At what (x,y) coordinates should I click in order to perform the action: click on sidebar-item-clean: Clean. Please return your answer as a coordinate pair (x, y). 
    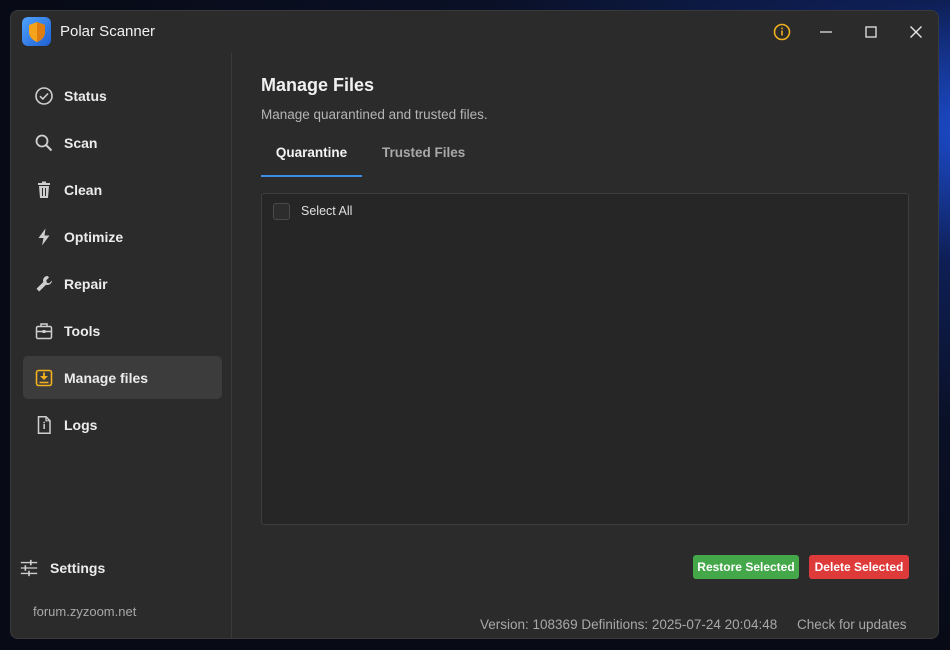
    Looking at the image, I should click on (122, 189).